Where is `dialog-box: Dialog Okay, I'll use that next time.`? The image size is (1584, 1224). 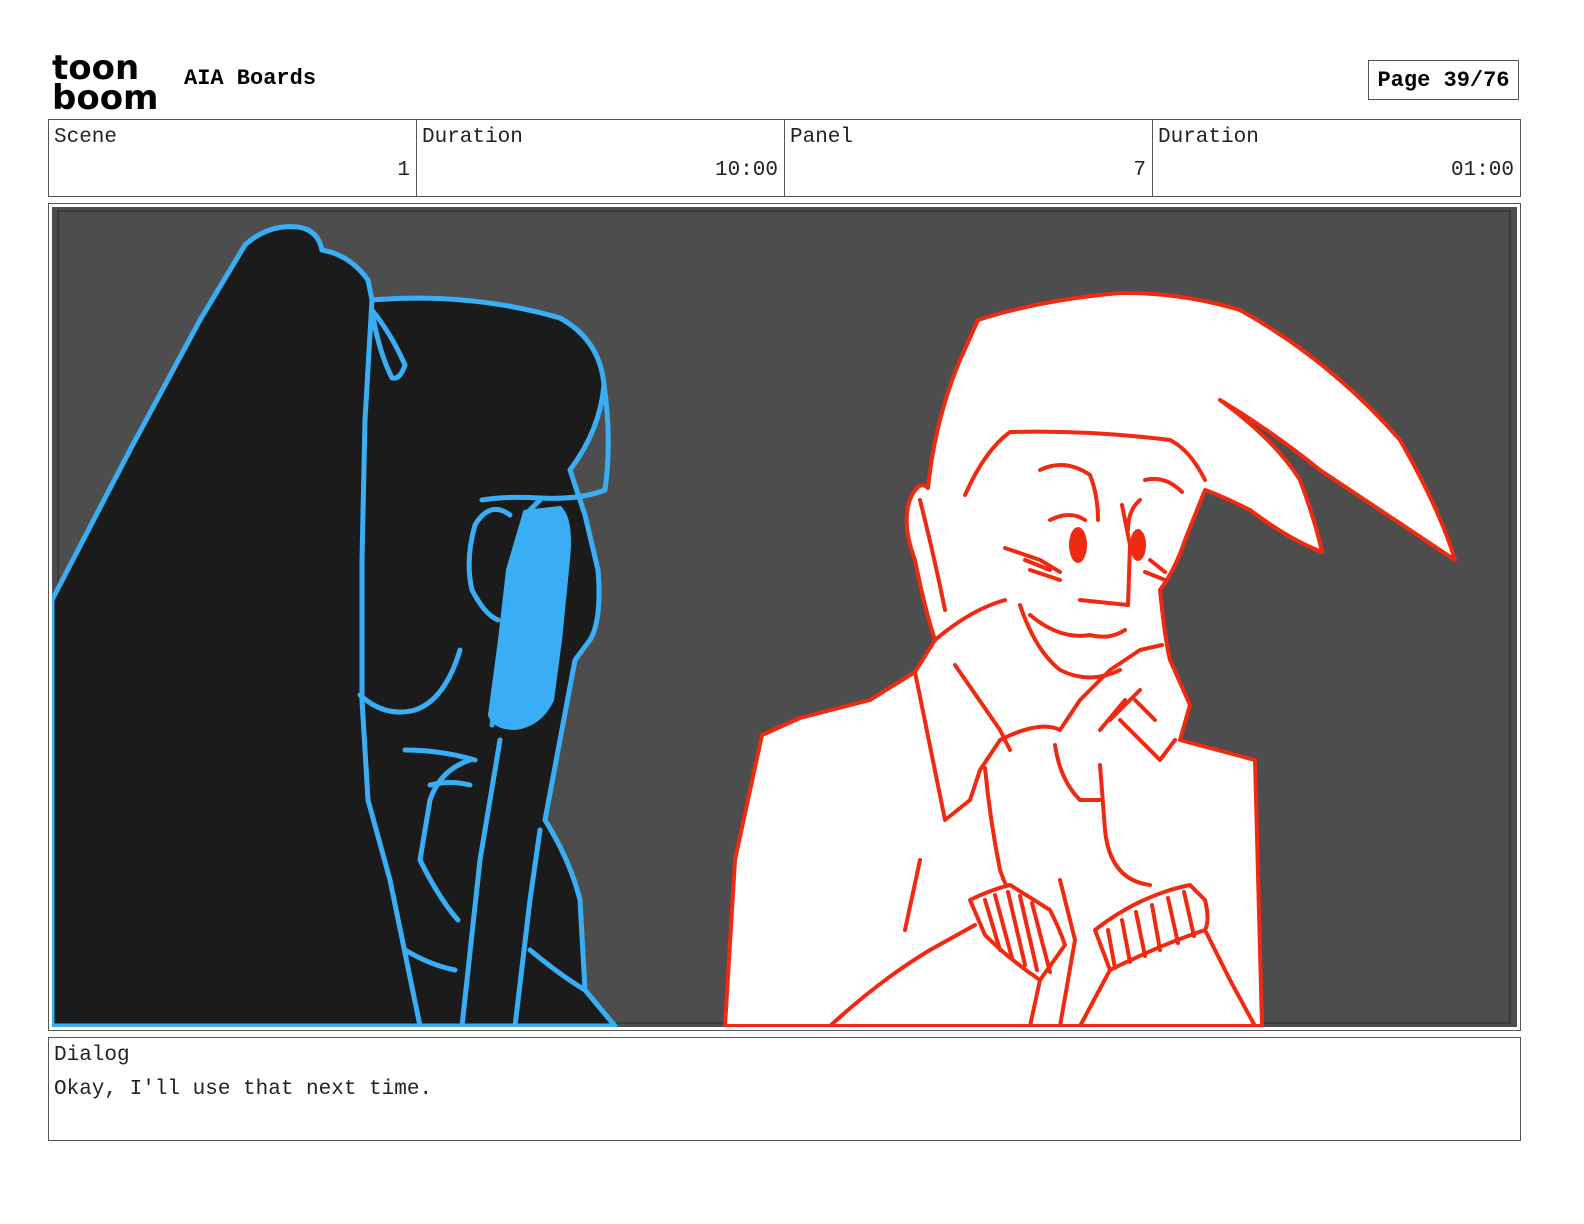 dialog-box: Dialog Okay, I'll use that next time. is located at coordinates (784, 1089).